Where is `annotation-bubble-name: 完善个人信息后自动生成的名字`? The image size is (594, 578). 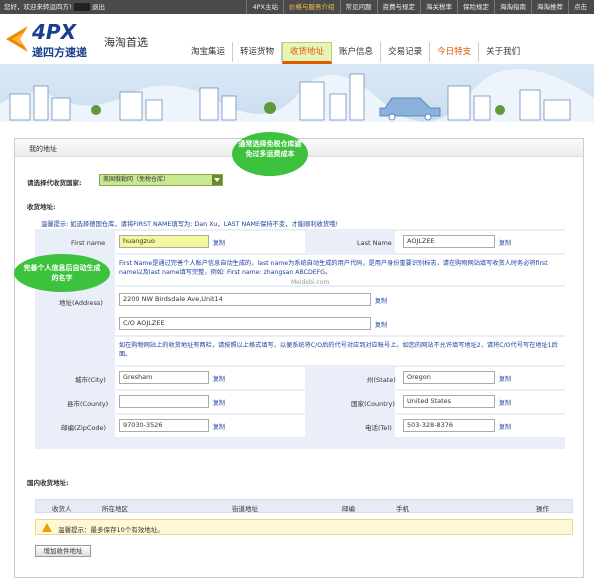
annotation-bubble-name: 完善个人信息后自动生成的名字 is located at coordinates (62, 273).